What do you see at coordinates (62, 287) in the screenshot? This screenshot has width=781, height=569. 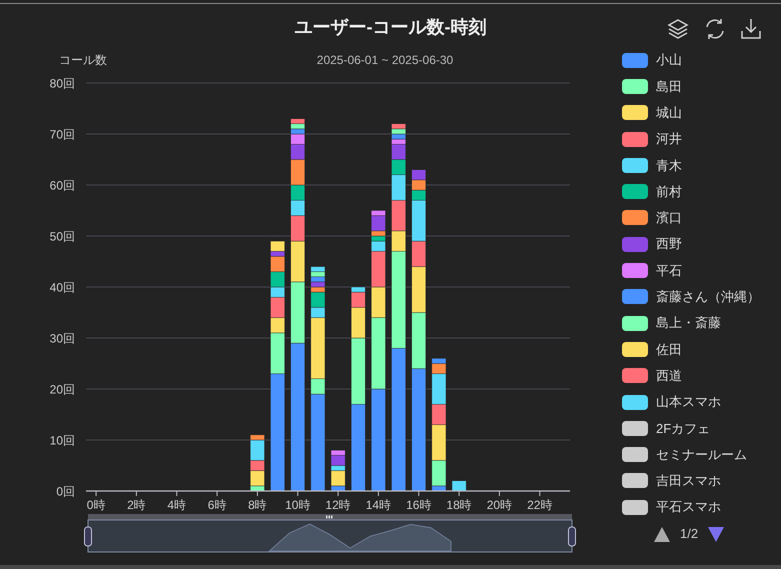 I see `axis-label: 40回` at bounding box center [62, 287].